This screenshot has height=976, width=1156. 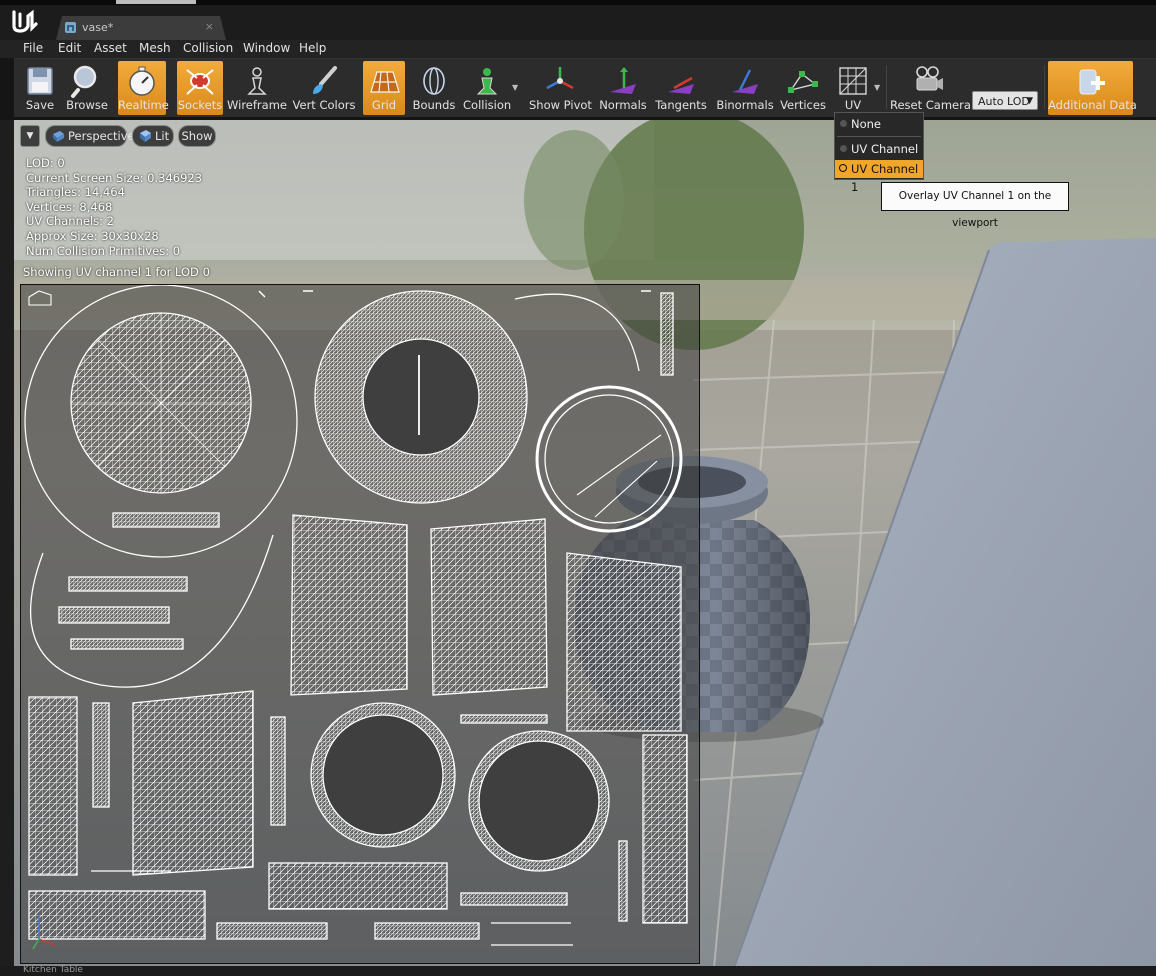 I want to click on sockets-icon, so click(x=200, y=82).